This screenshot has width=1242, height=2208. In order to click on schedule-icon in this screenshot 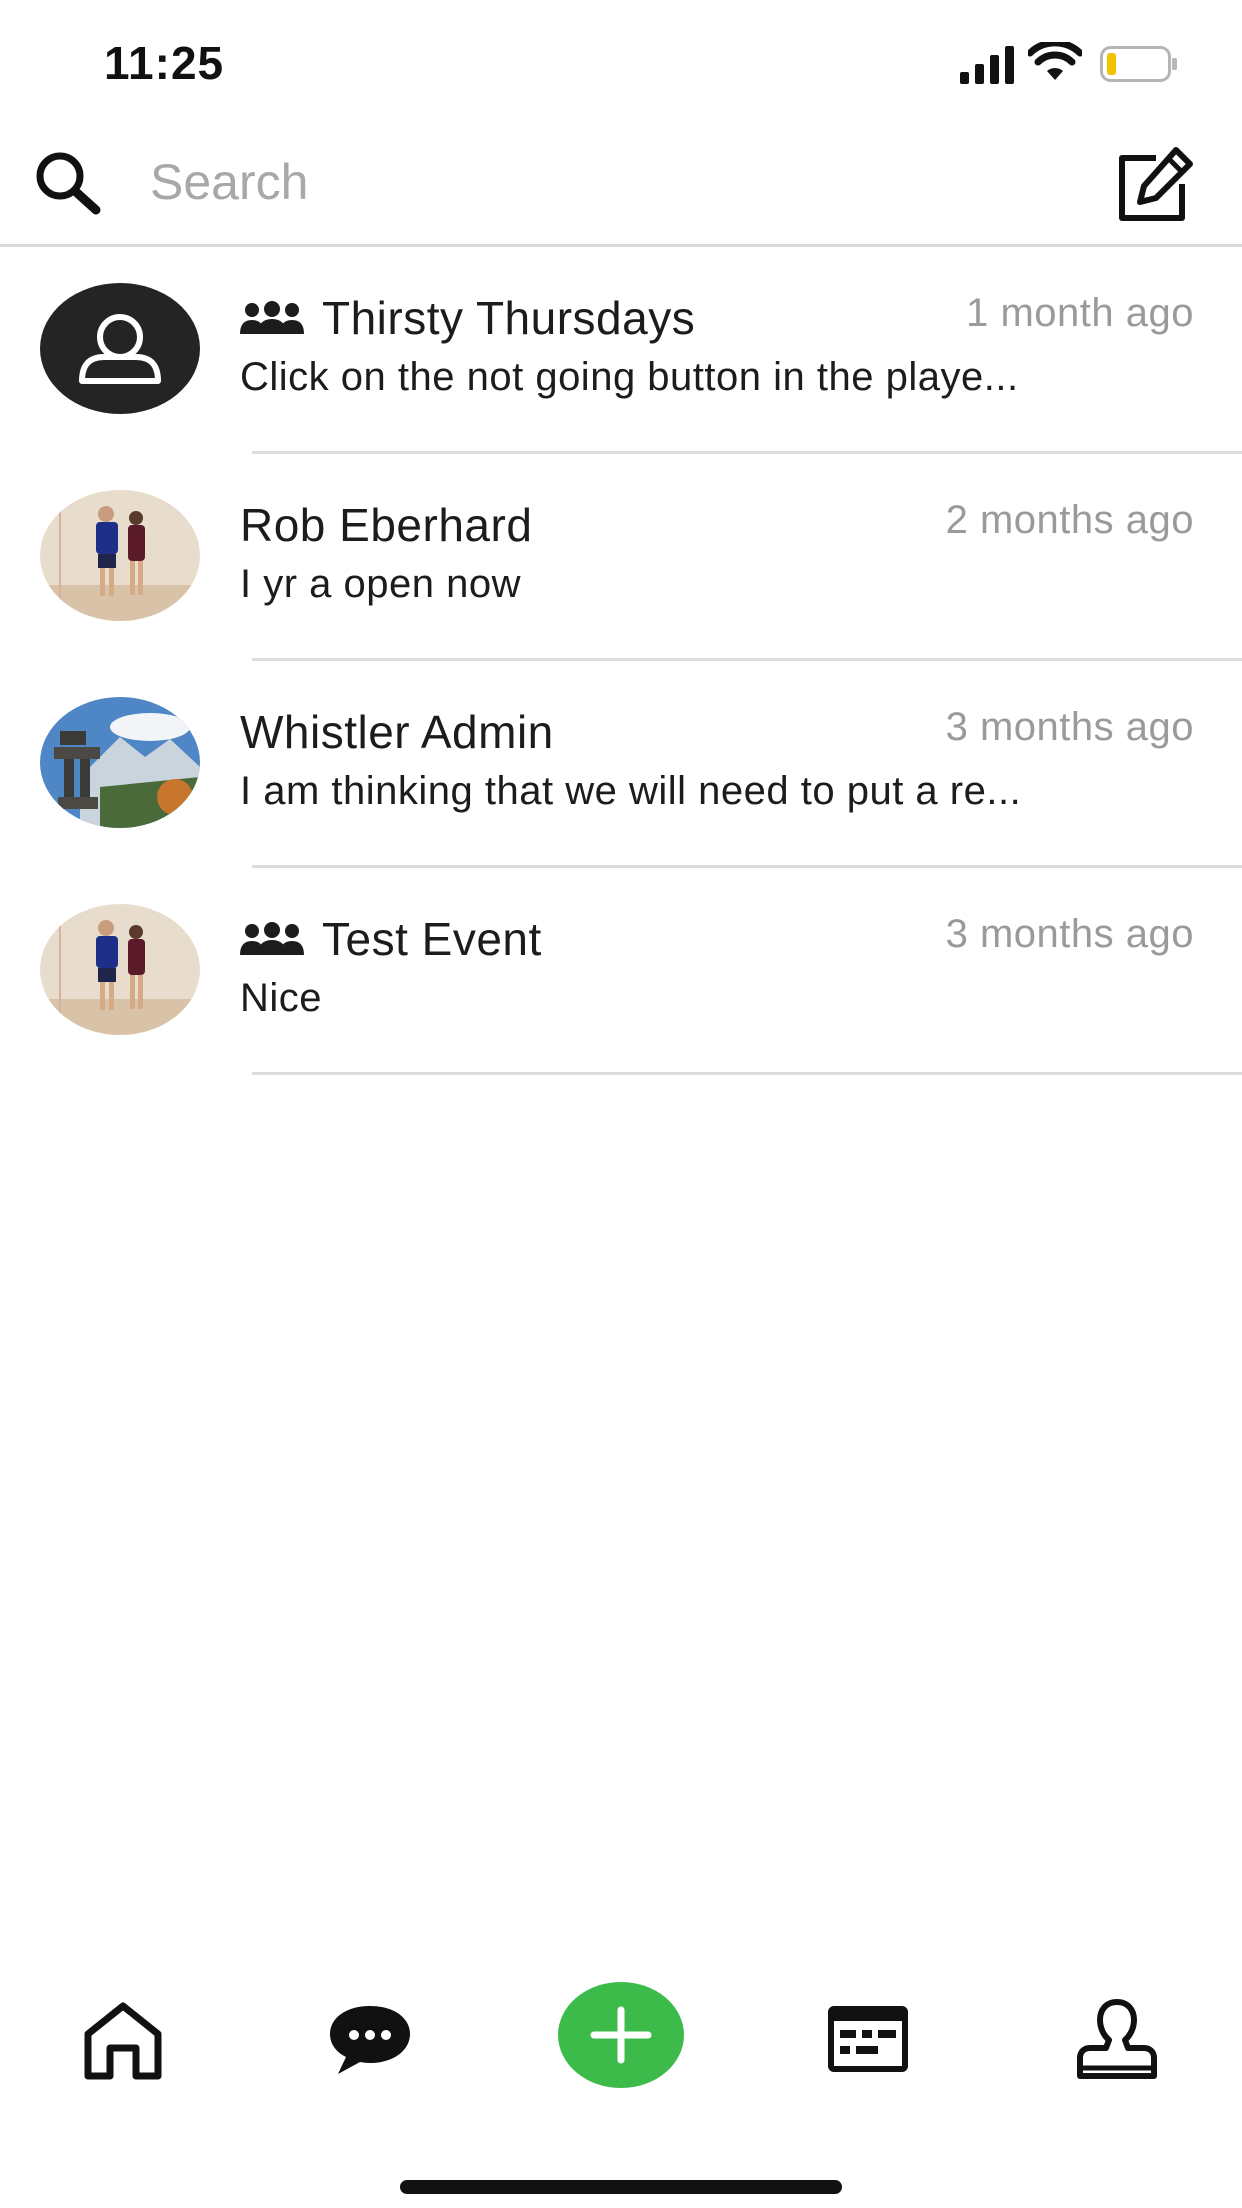, I will do `click(868, 2039)`.